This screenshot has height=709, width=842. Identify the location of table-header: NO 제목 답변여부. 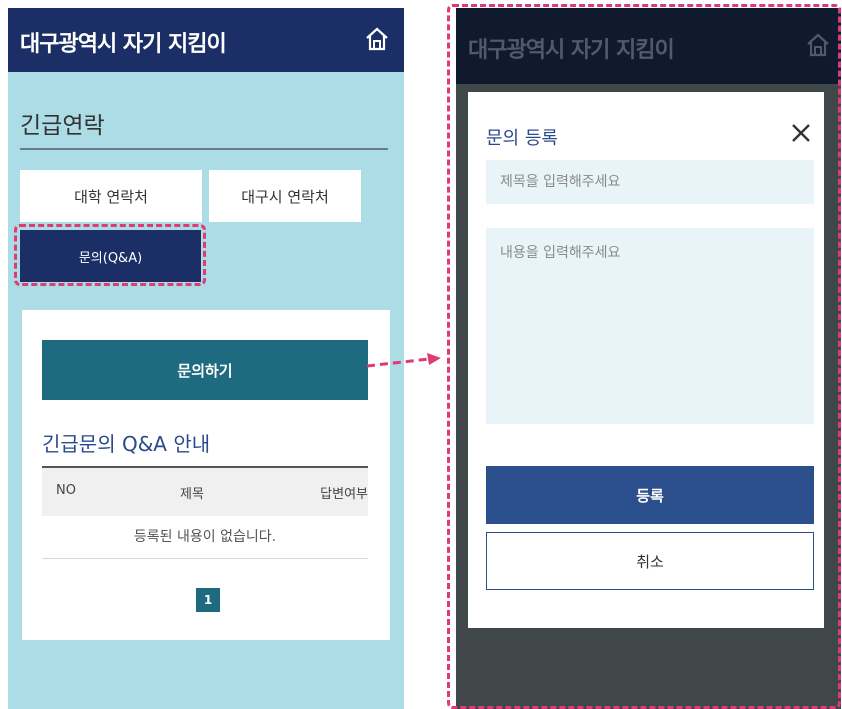
(205, 491).